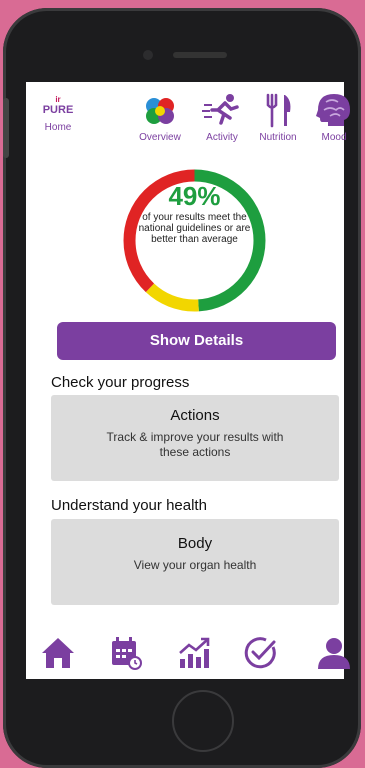 The height and width of the screenshot is (768, 365). I want to click on user-icon, so click(334, 653).